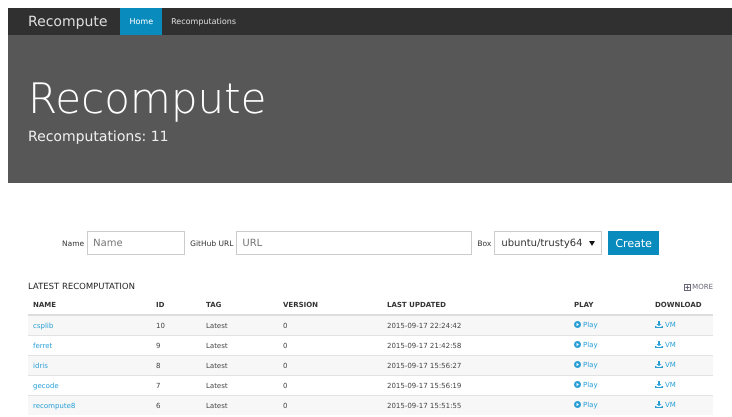 This screenshot has width=732, height=417. I want to click on url-field: URL, so click(354, 243).